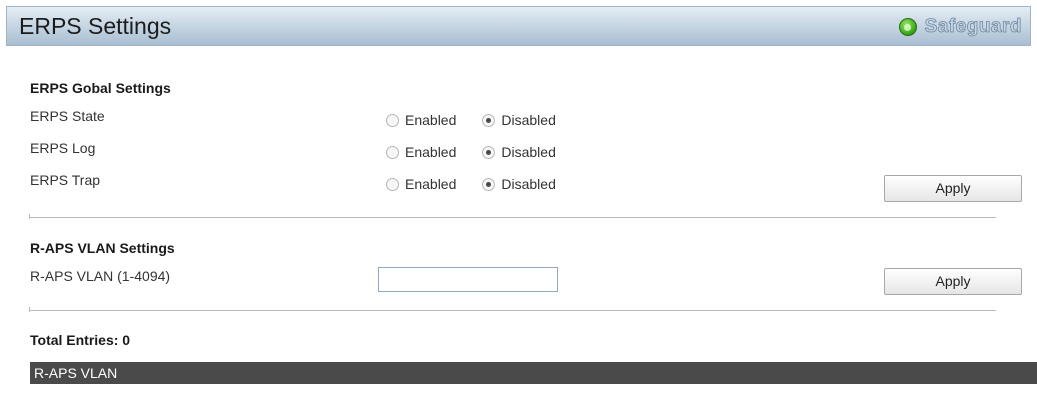  I want to click on erps-state-label: ERPS State, so click(67, 116).